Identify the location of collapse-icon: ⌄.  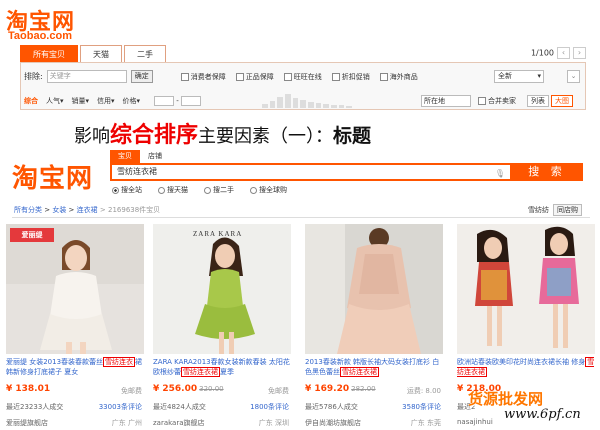
(573, 76).